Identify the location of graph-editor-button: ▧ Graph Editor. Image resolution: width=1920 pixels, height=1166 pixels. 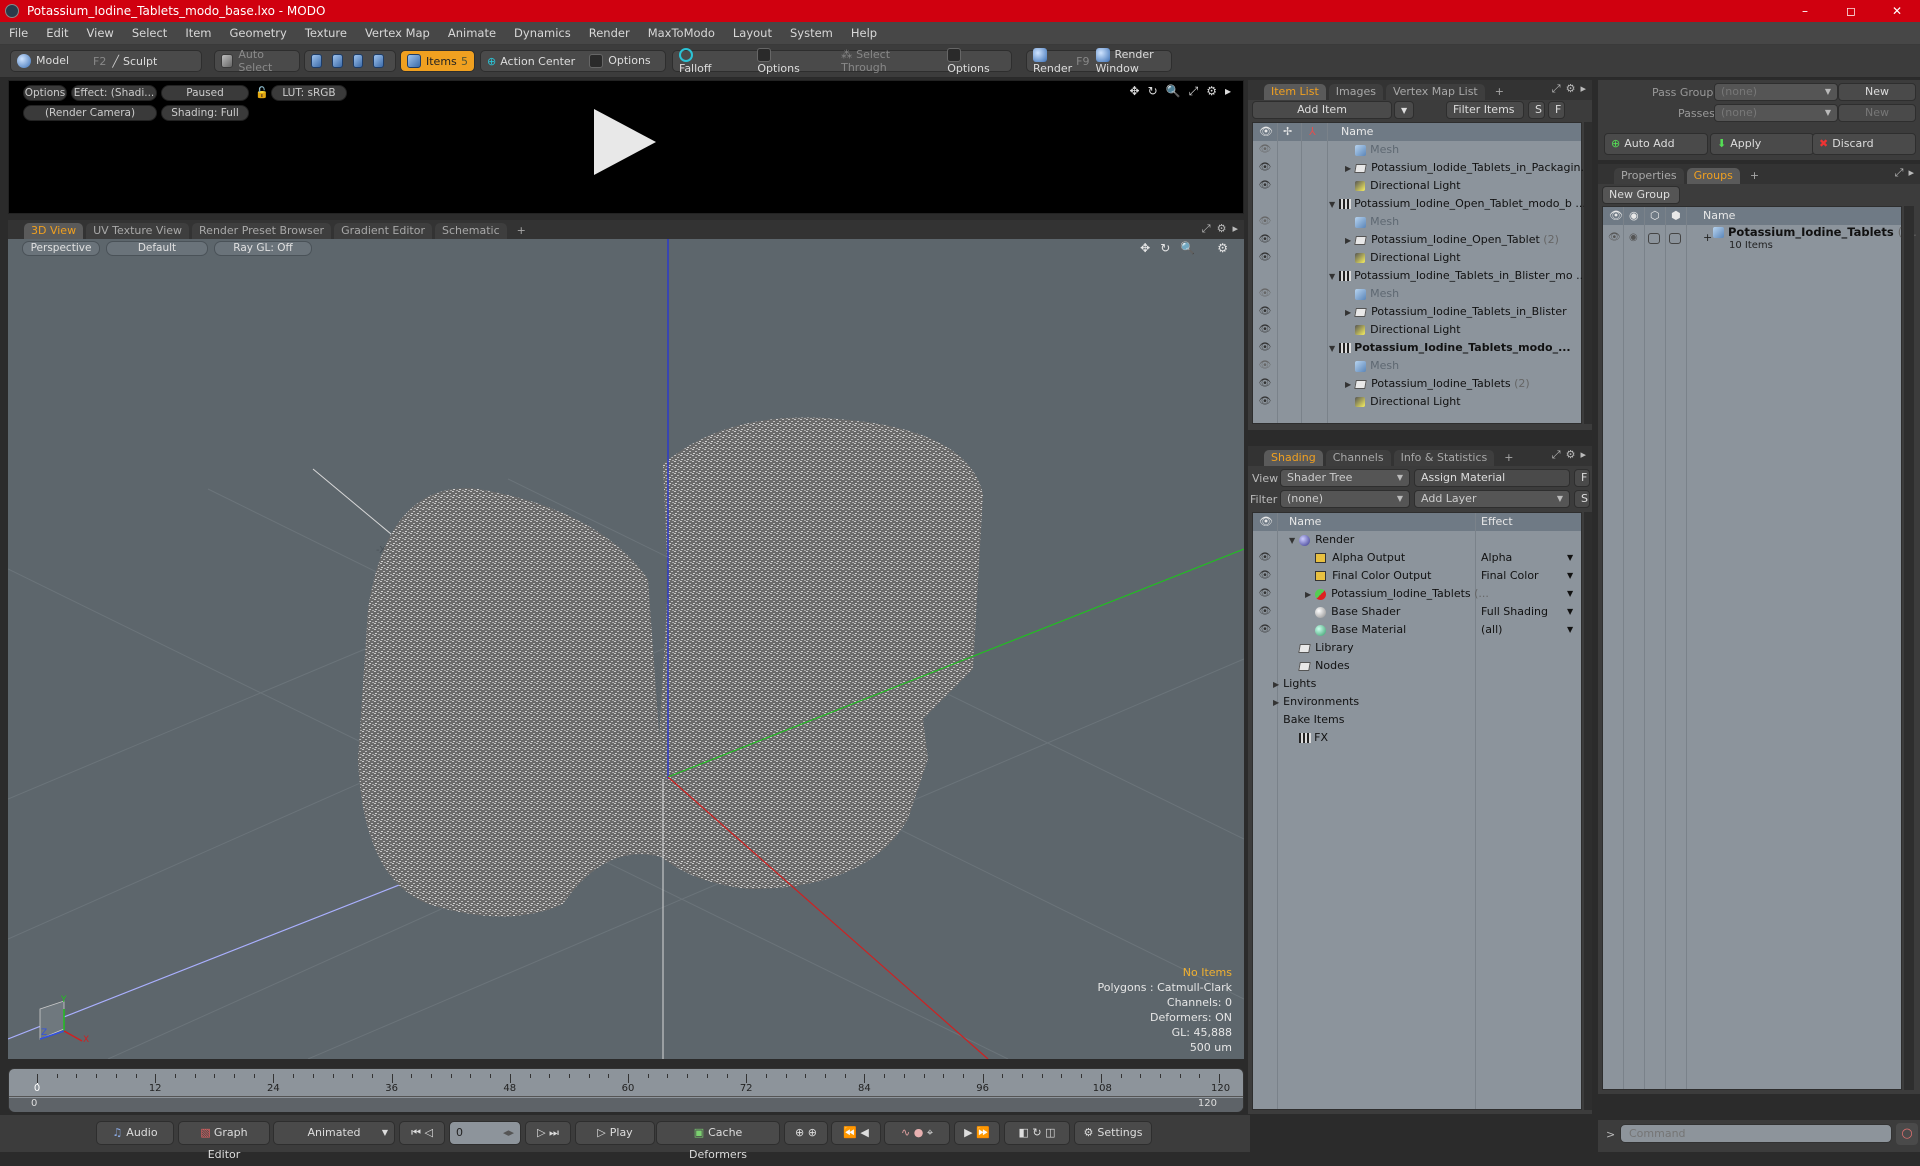
(224, 1141).